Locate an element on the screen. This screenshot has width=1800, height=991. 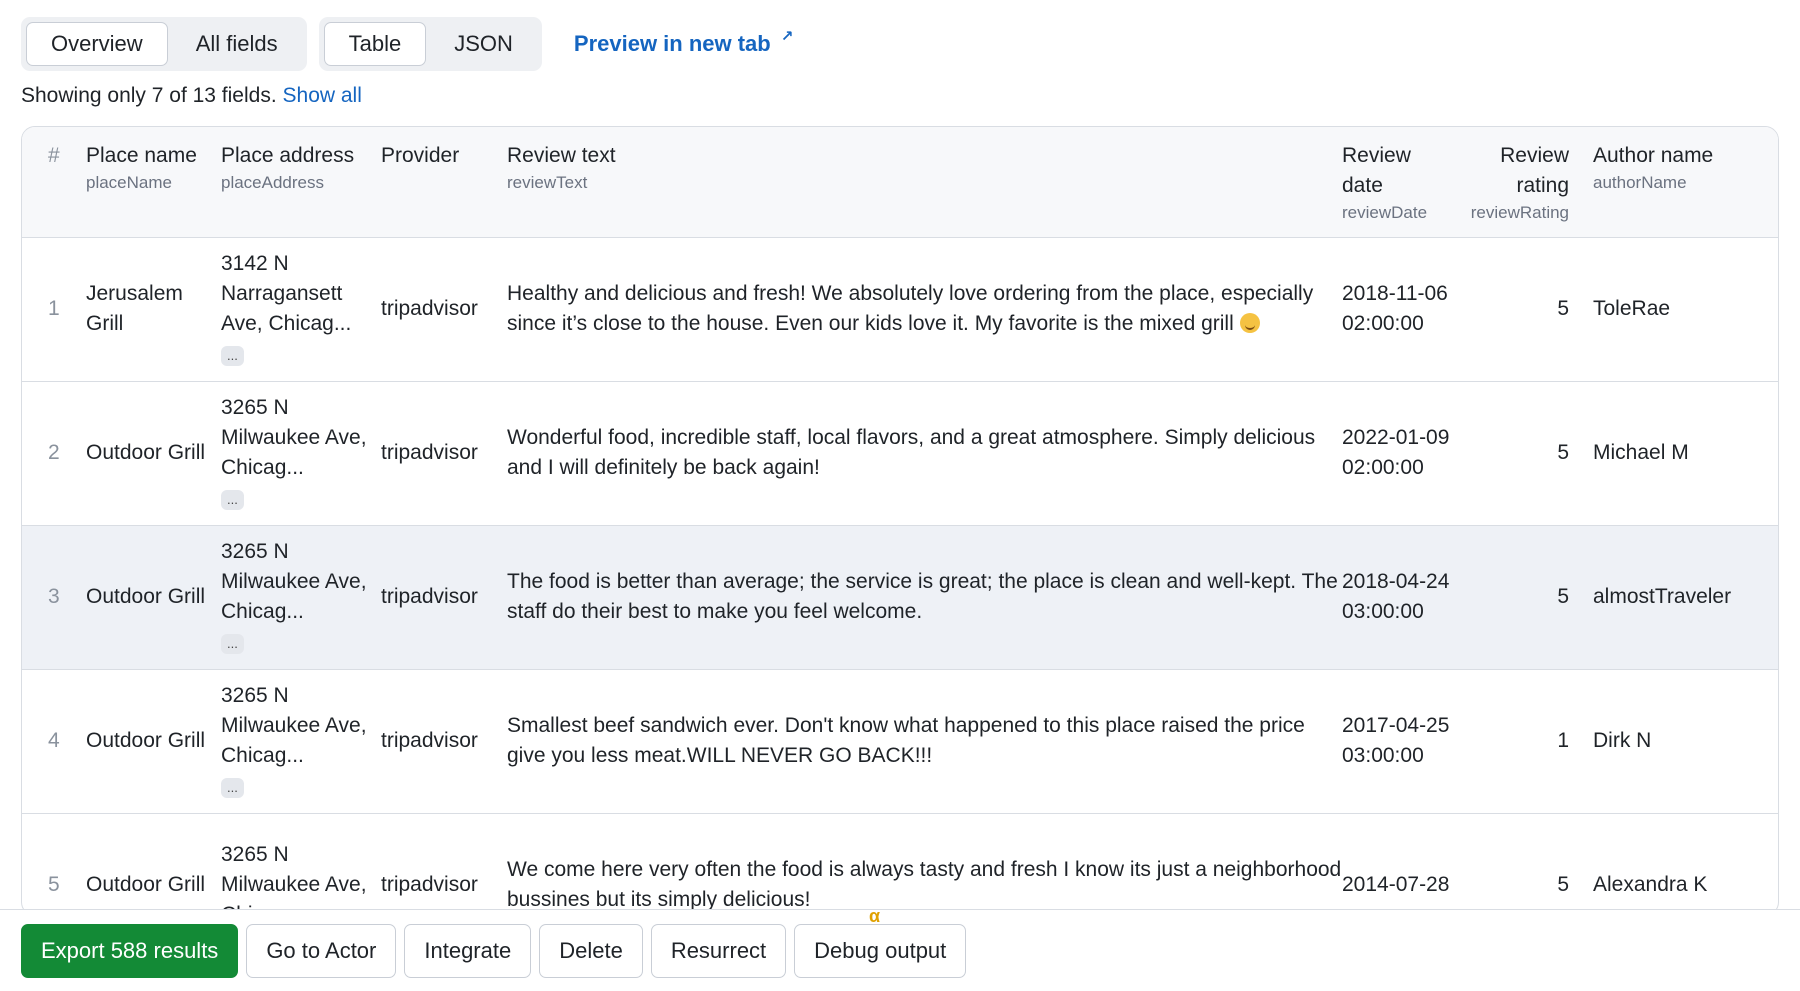
col-header-review-text: Review text reviewText is located at coordinates (924, 182).